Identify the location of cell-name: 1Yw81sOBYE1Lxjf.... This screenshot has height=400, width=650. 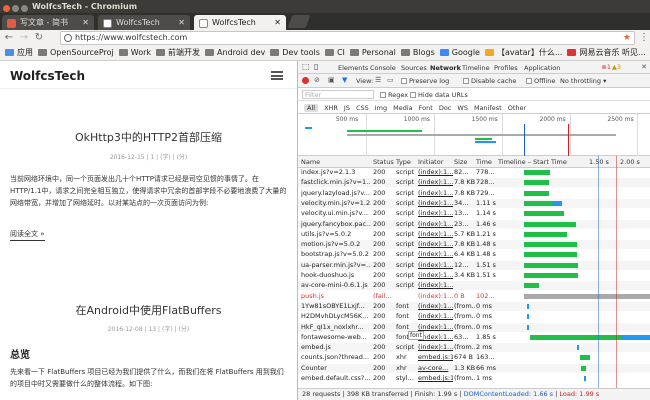
(336, 306).